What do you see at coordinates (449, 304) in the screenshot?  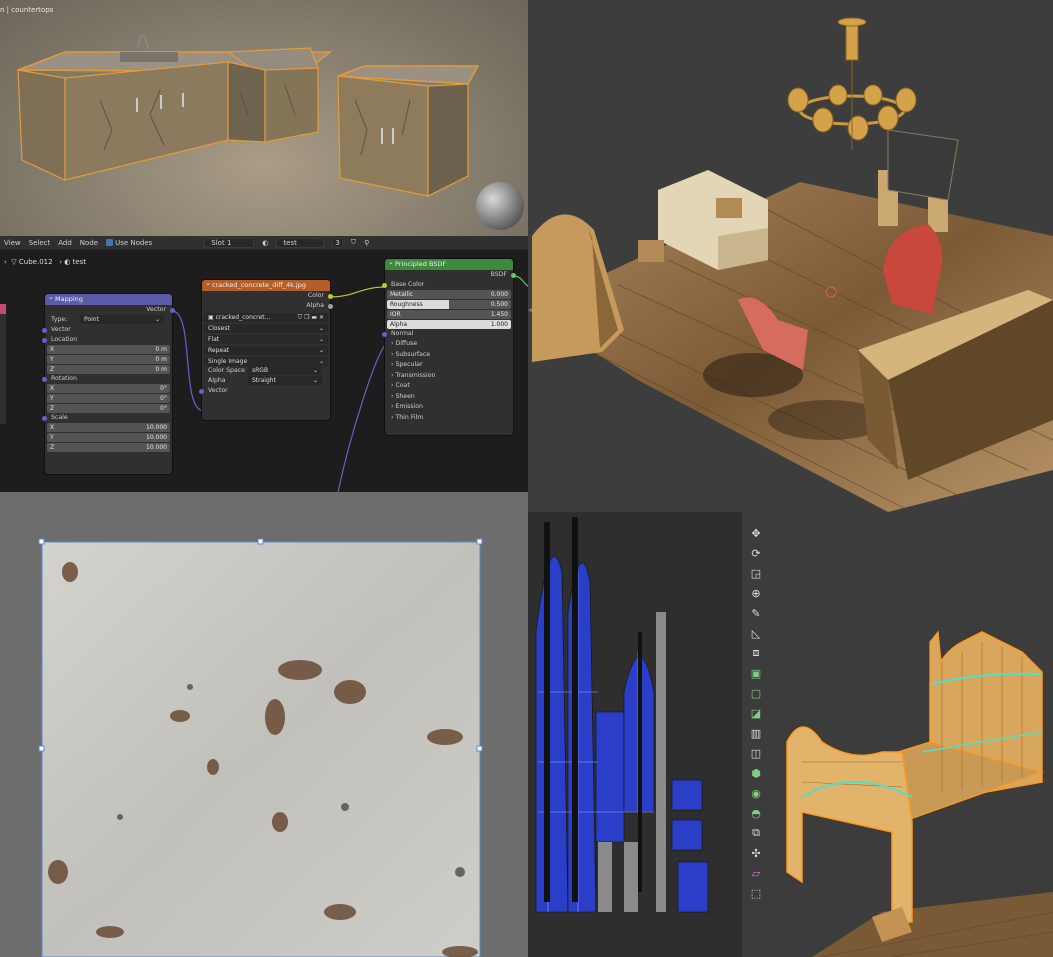 I see `roughness-field: Roughness 0.500` at bounding box center [449, 304].